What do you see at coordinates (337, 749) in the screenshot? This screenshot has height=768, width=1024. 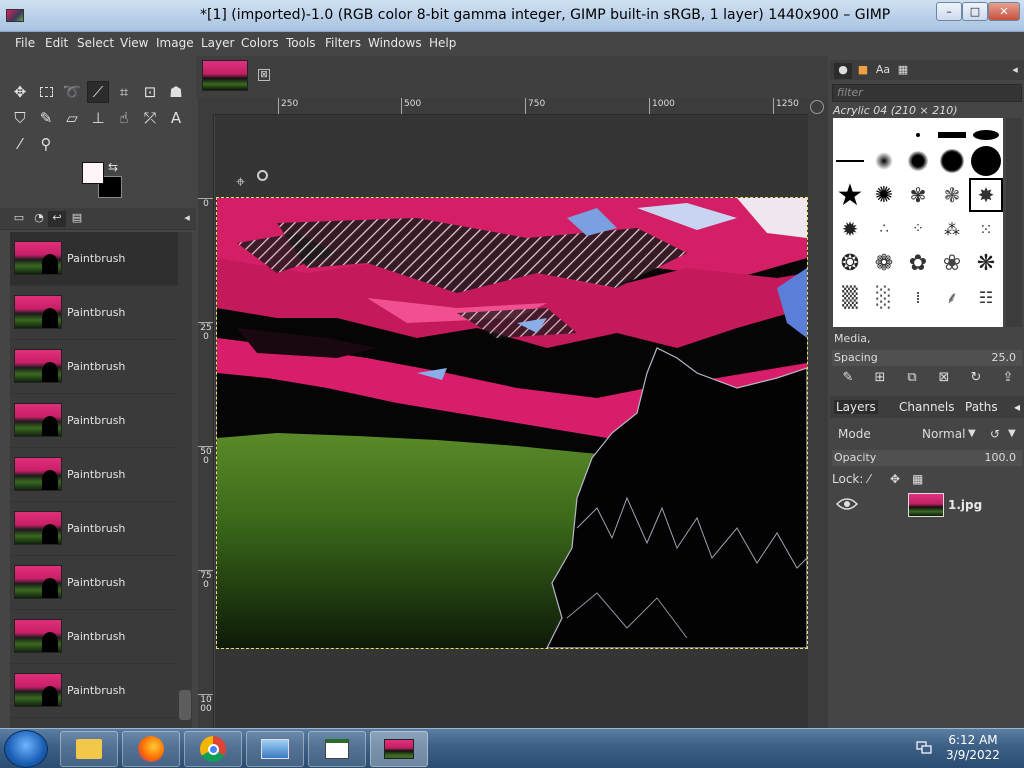 I see `document-icon` at bounding box center [337, 749].